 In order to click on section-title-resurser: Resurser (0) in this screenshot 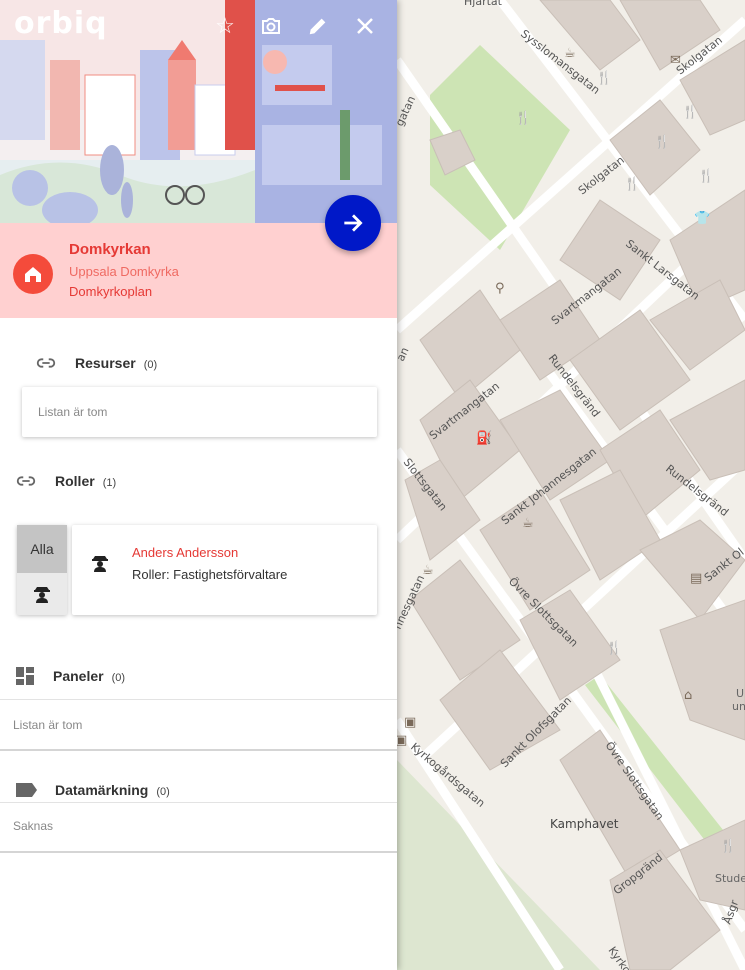, I will do `click(116, 363)`.